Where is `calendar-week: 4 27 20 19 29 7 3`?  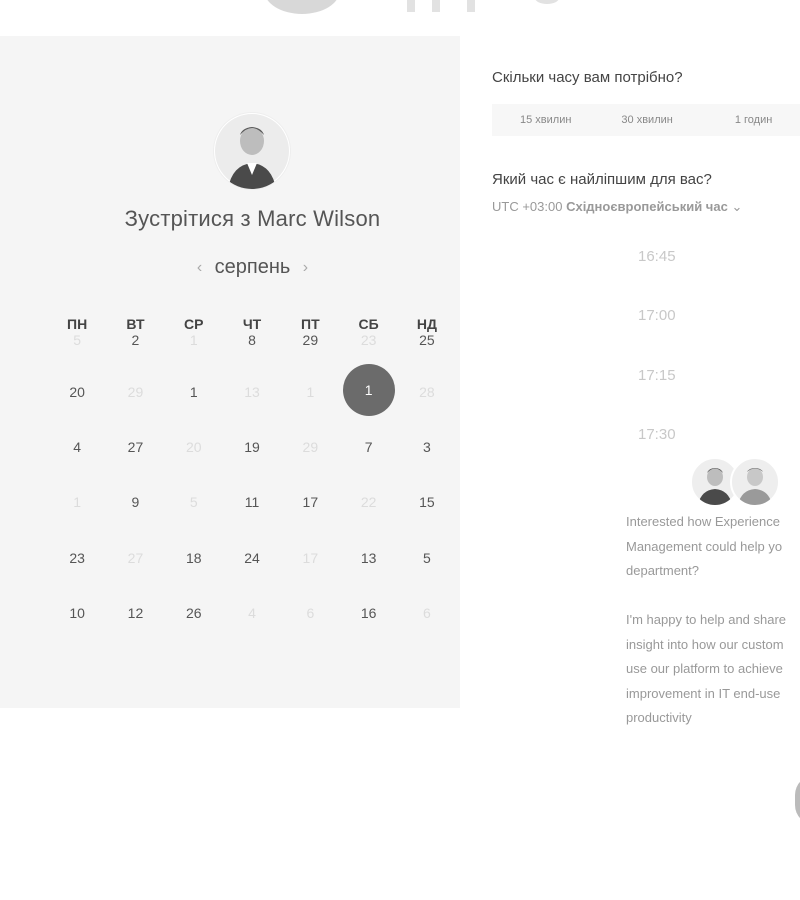
calendar-week: 4 27 20 19 29 7 3 is located at coordinates (252, 446).